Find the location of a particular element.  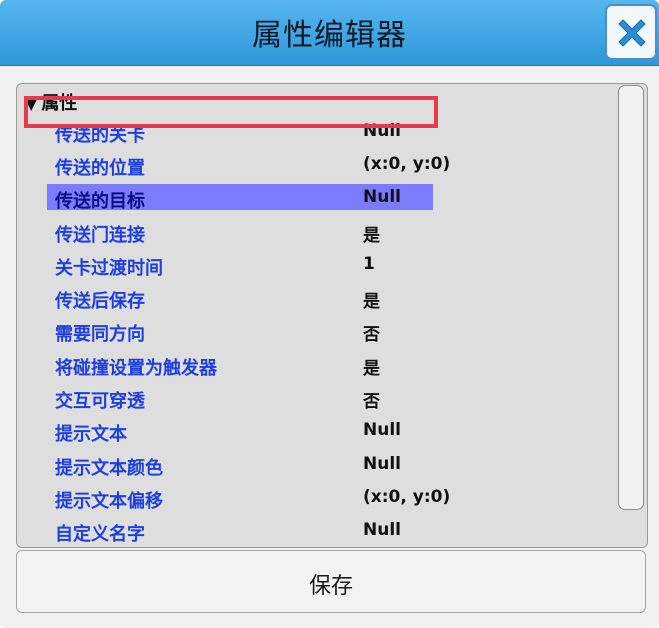

property-row: 提示文本 Null is located at coordinates (336, 431).